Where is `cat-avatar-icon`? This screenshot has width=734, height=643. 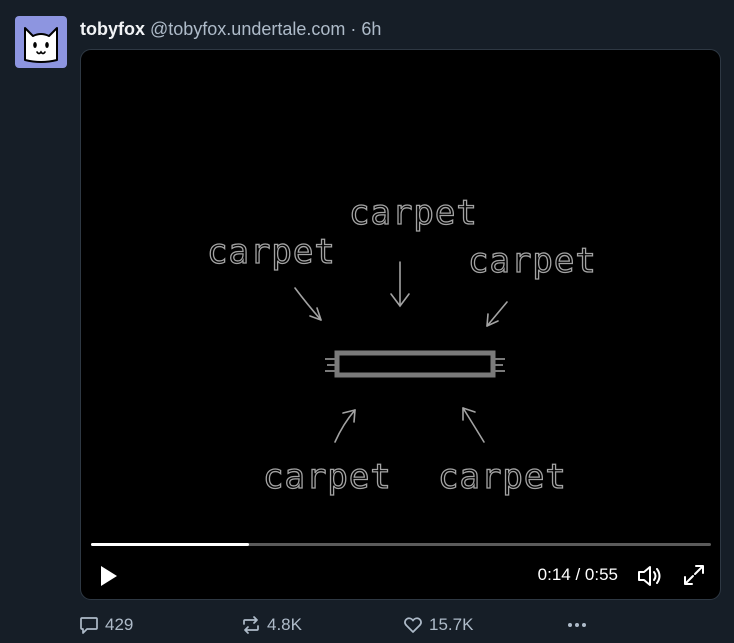 cat-avatar-icon is located at coordinates (41, 45).